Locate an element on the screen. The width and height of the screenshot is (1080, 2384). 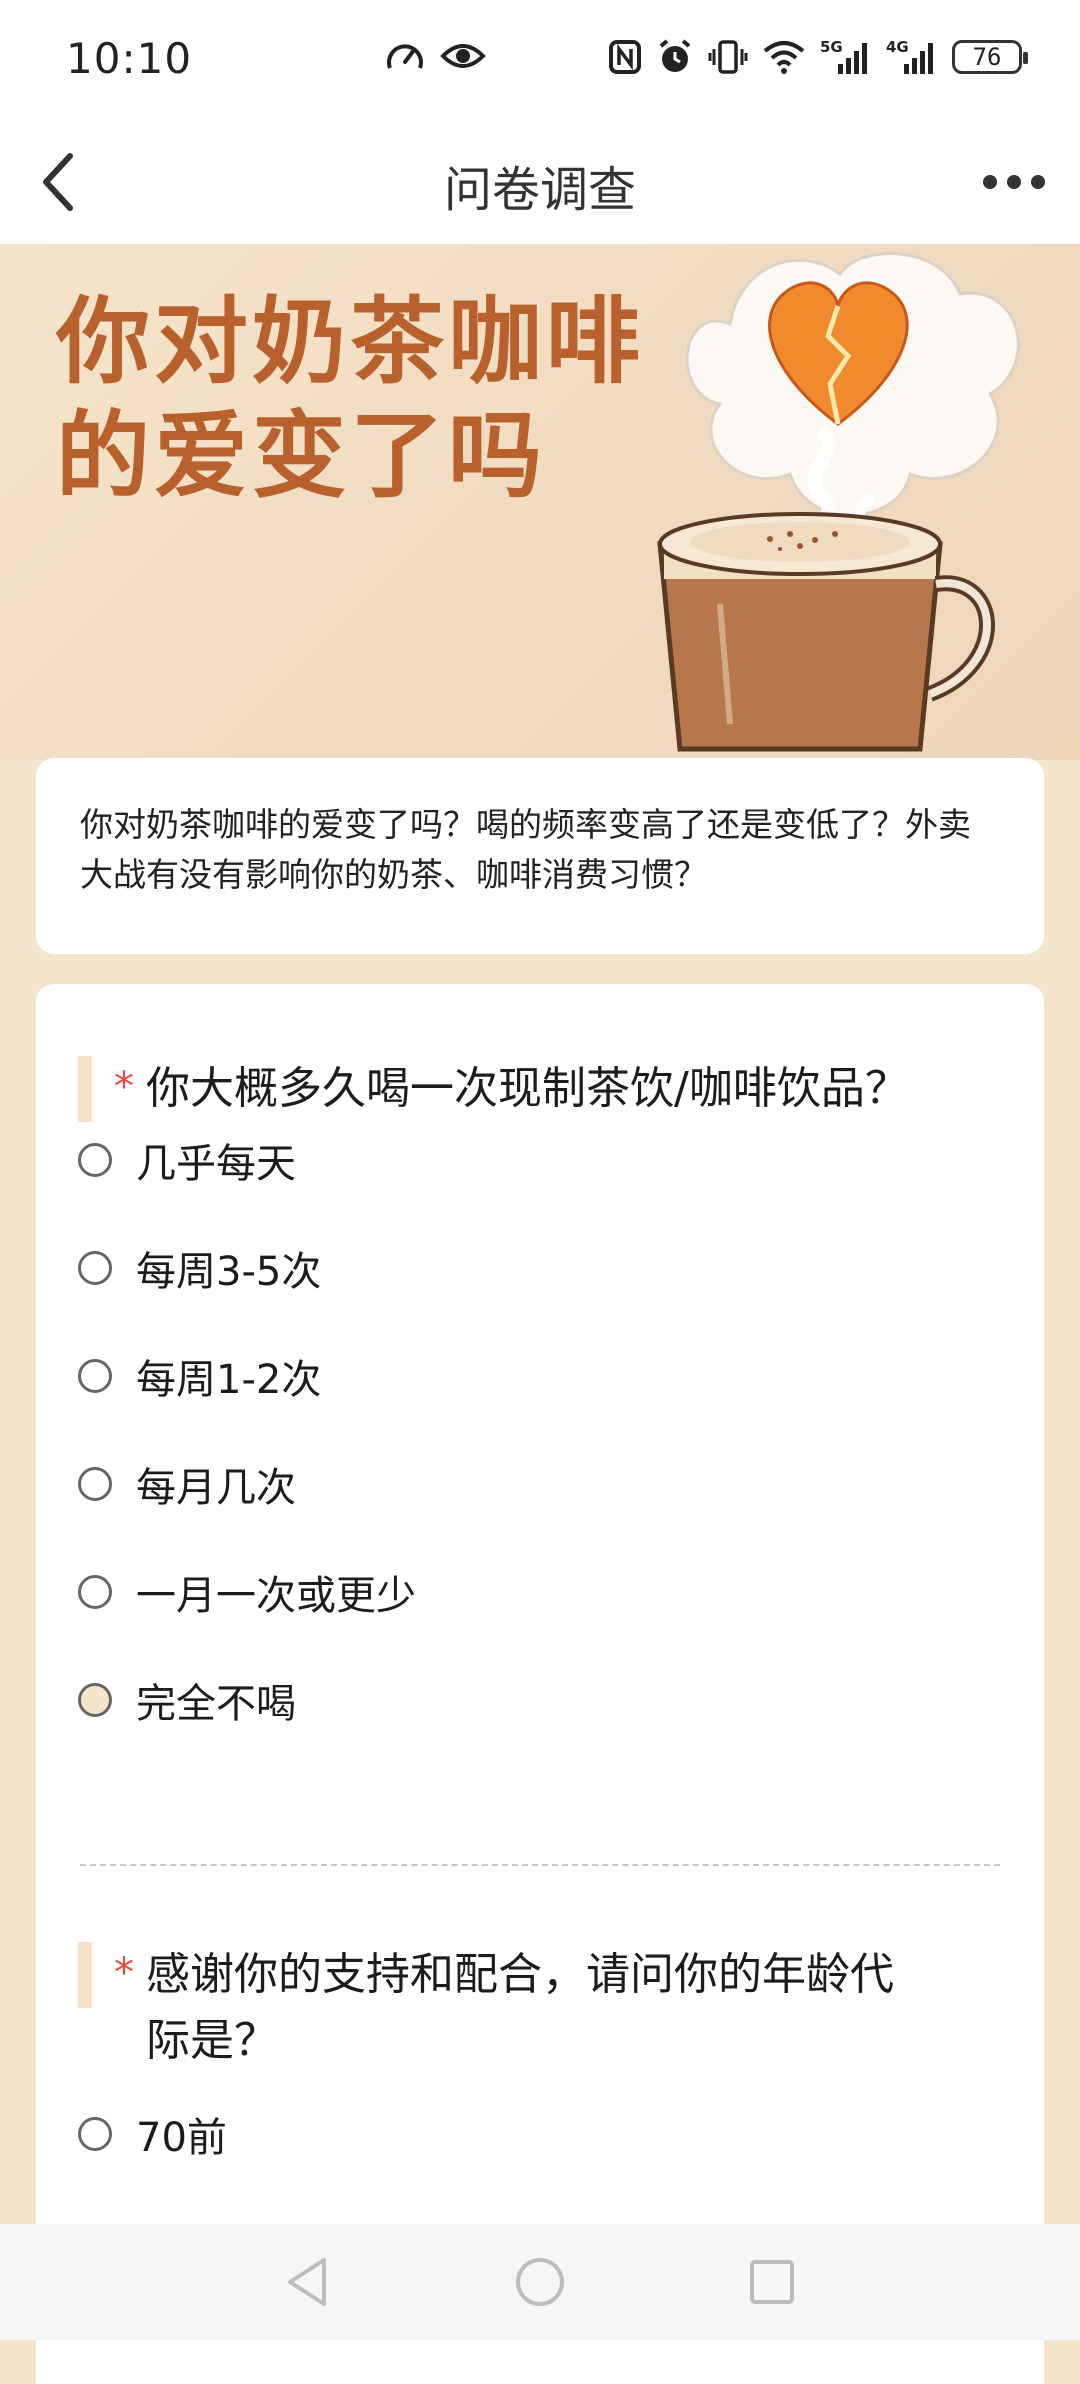
signal-5g-icon: 5G is located at coordinates (843, 56).